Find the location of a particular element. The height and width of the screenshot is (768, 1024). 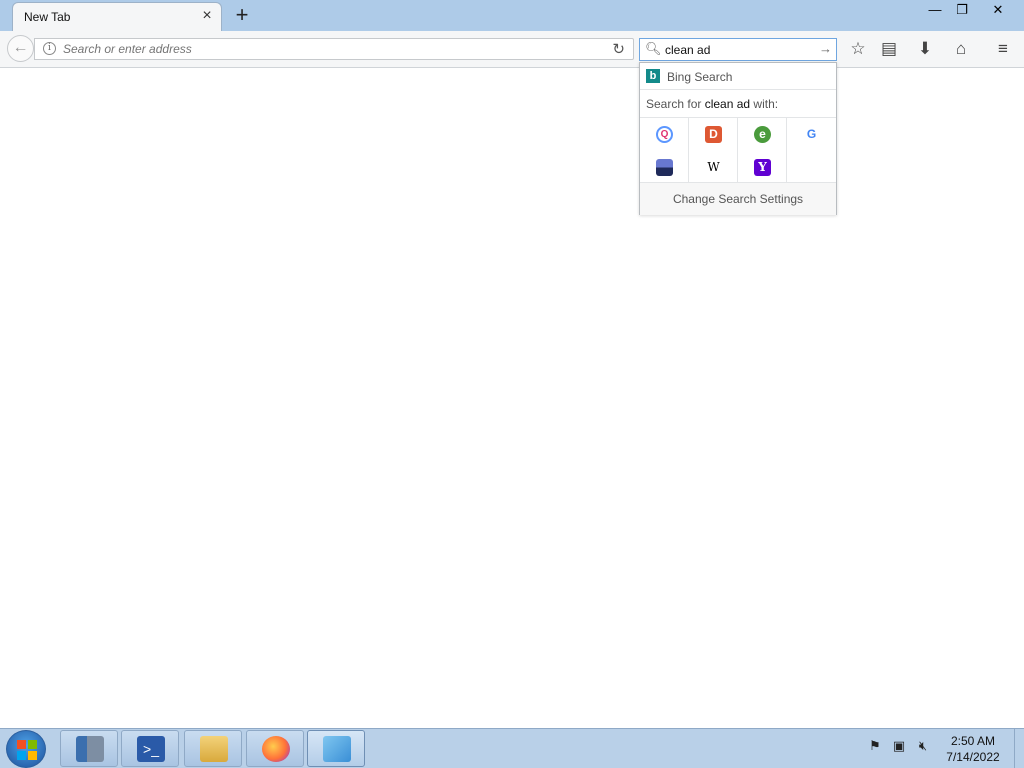

engine-duckduckgo: D is located at coordinates (713, 134).